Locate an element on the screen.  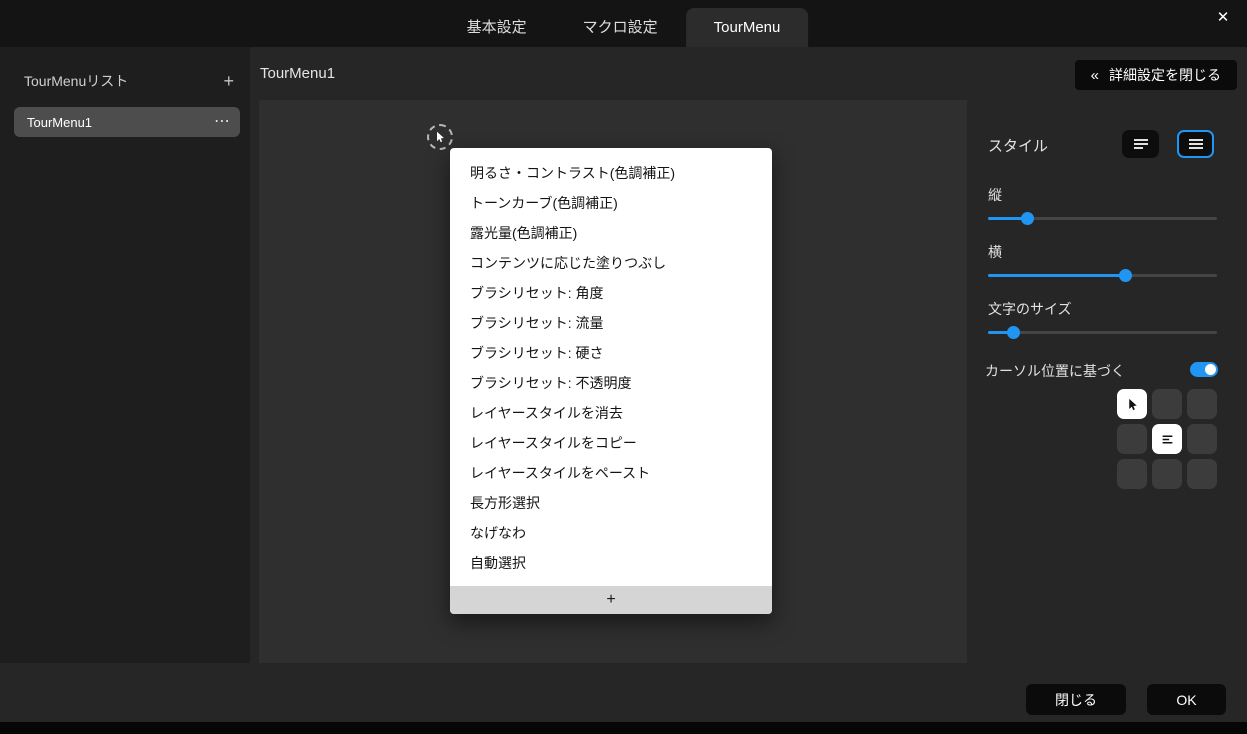
sidebar-item-label: TourMenu1 is located at coordinates (60, 122).